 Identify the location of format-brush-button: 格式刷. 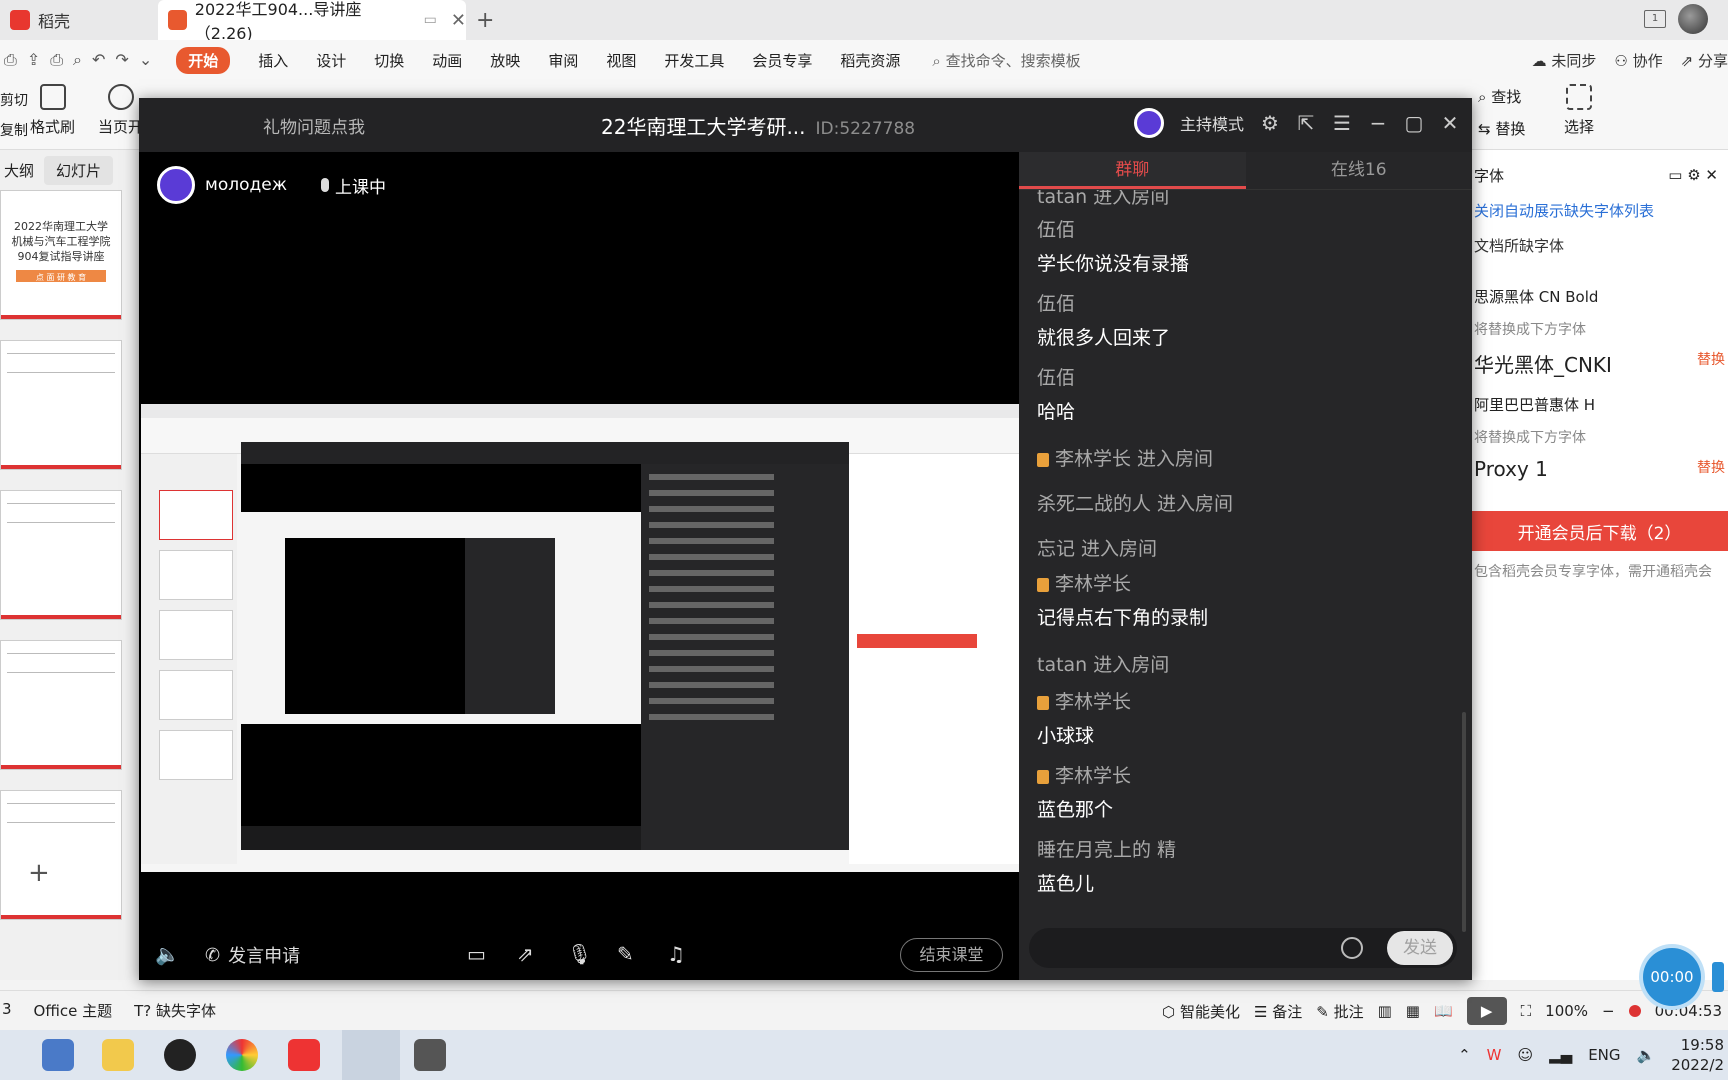
(52, 110).